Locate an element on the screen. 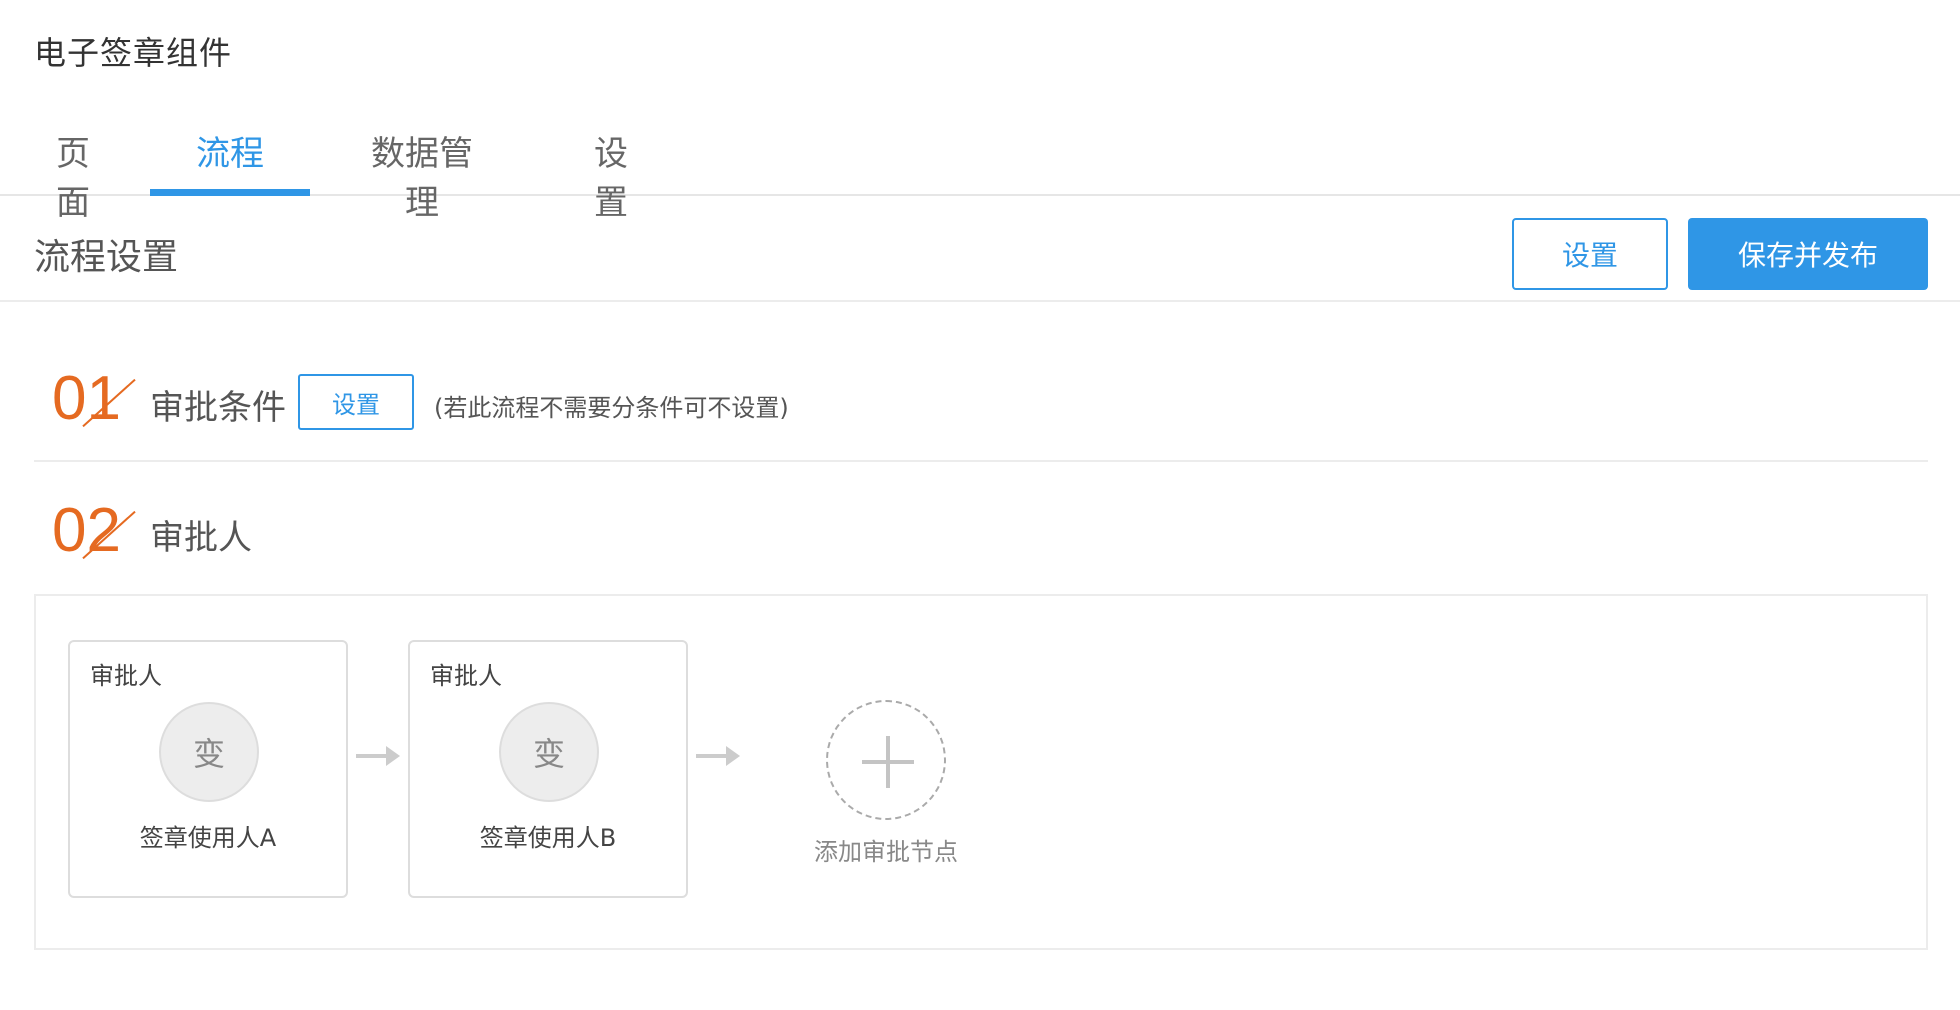 This screenshot has width=1960, height=1010. approval-node: 审批人 变 签章使用人B is located at coordinates (548, 769).